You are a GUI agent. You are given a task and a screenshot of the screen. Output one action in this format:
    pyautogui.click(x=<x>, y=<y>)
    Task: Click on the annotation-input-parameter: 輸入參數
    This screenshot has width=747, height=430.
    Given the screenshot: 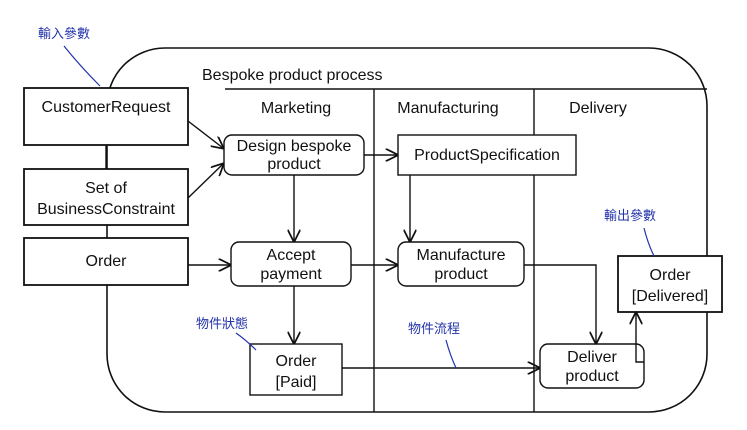 What is the action you would take?
    pyautogui.click(x=64, y=34)
    